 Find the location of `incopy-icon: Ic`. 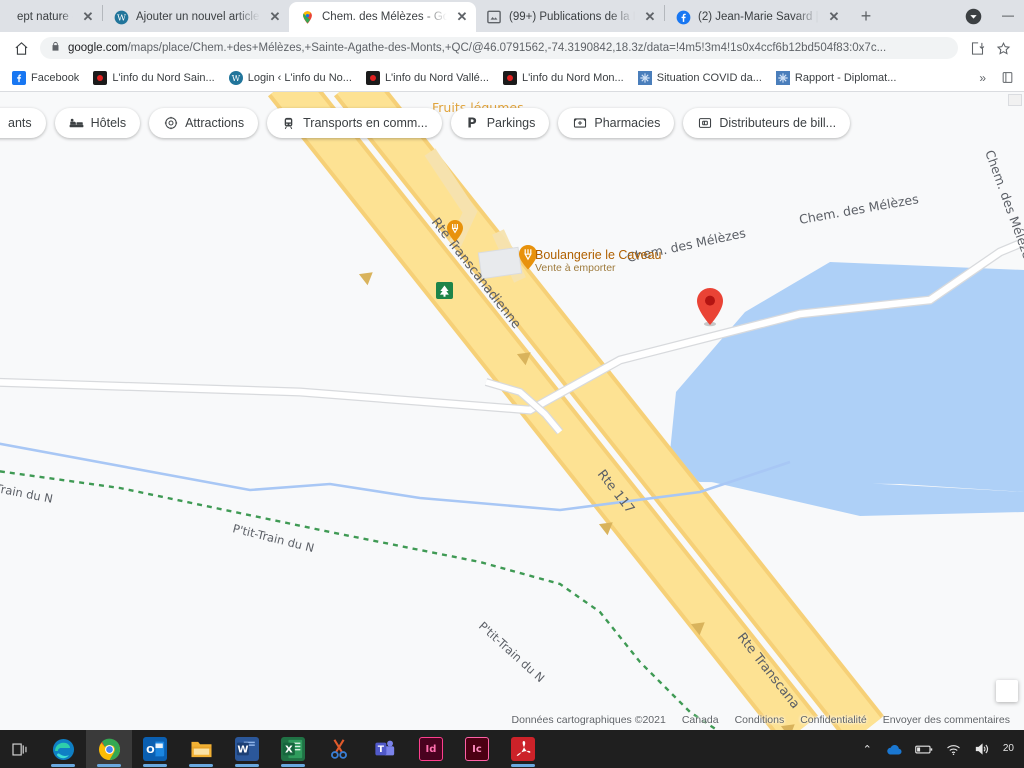

incopy-icon: Ic is located at coordinates (477, 749).